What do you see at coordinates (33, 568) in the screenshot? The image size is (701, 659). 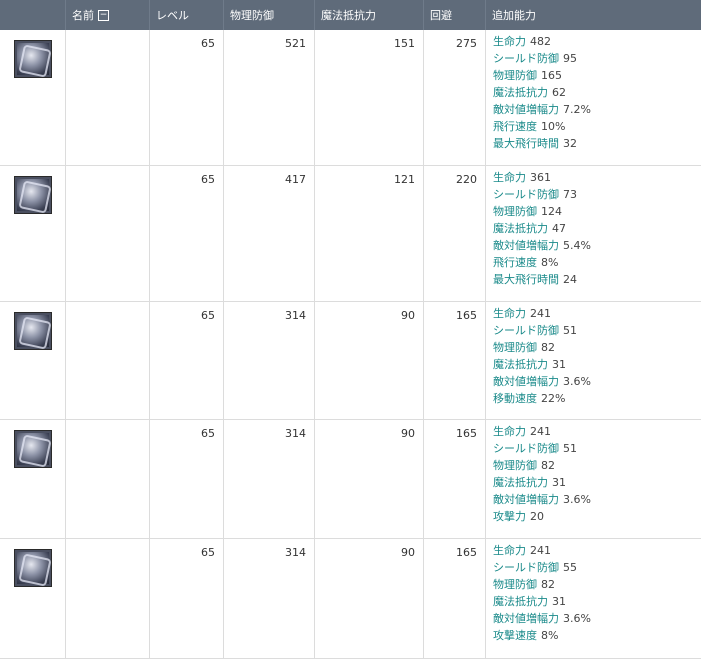 I see `armor-shoulders-icon` at bounding box center [33, 568].